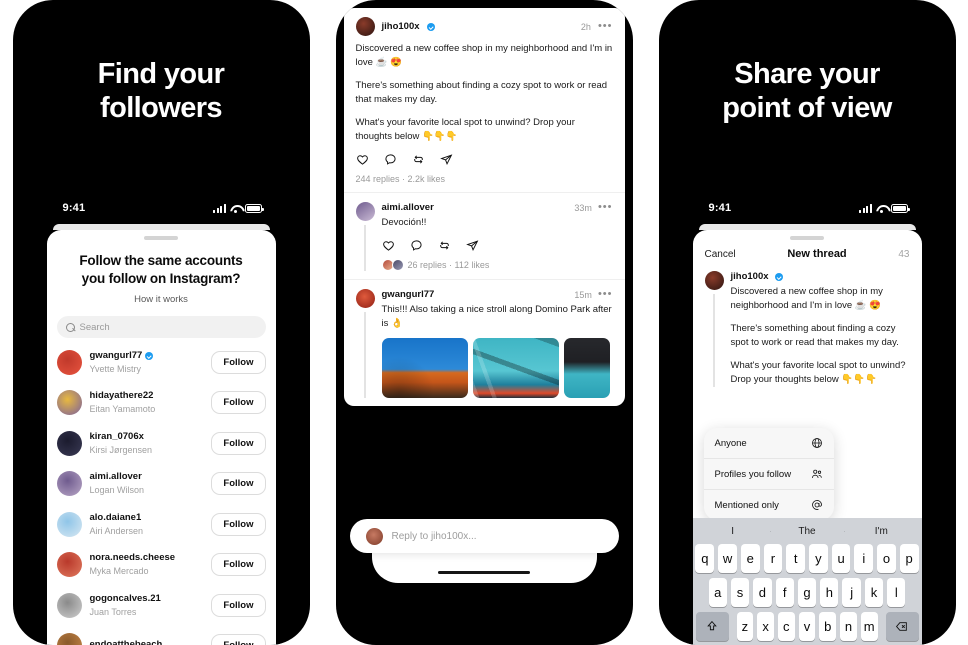 Image resolution: width=968 pixels, height=645 pixels. I want to click on backspace-key, so click(902, 626).